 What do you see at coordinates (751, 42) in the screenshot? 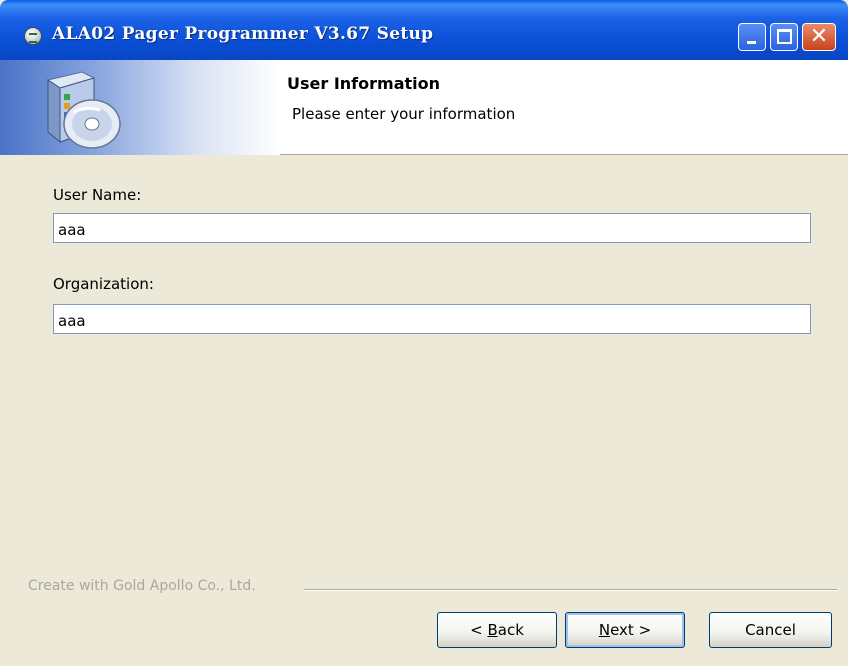
I see `minimize-icon` at bounding box center [751, 42].